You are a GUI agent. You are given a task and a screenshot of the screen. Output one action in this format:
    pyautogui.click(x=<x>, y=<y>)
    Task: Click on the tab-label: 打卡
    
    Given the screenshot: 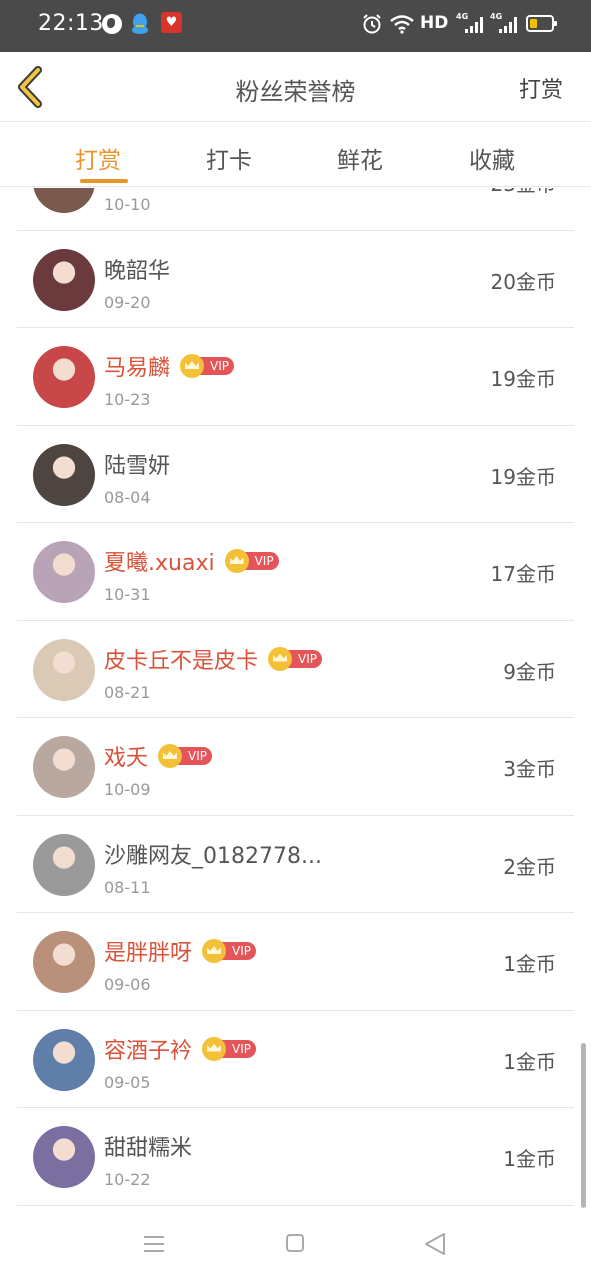 What is the action you would take?
    pyautogui.click(x=229, y=161)
    